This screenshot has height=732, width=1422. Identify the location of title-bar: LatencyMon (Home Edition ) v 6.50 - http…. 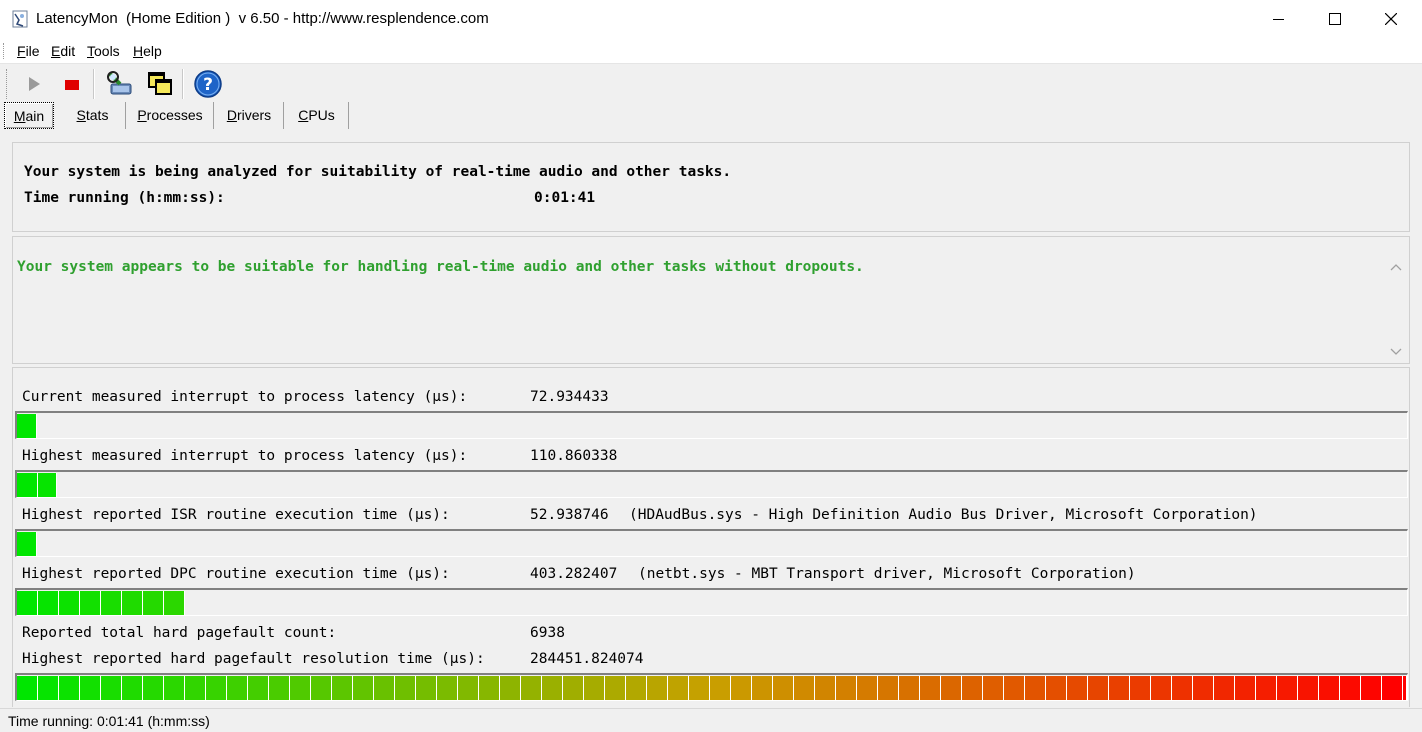
(711, 19).